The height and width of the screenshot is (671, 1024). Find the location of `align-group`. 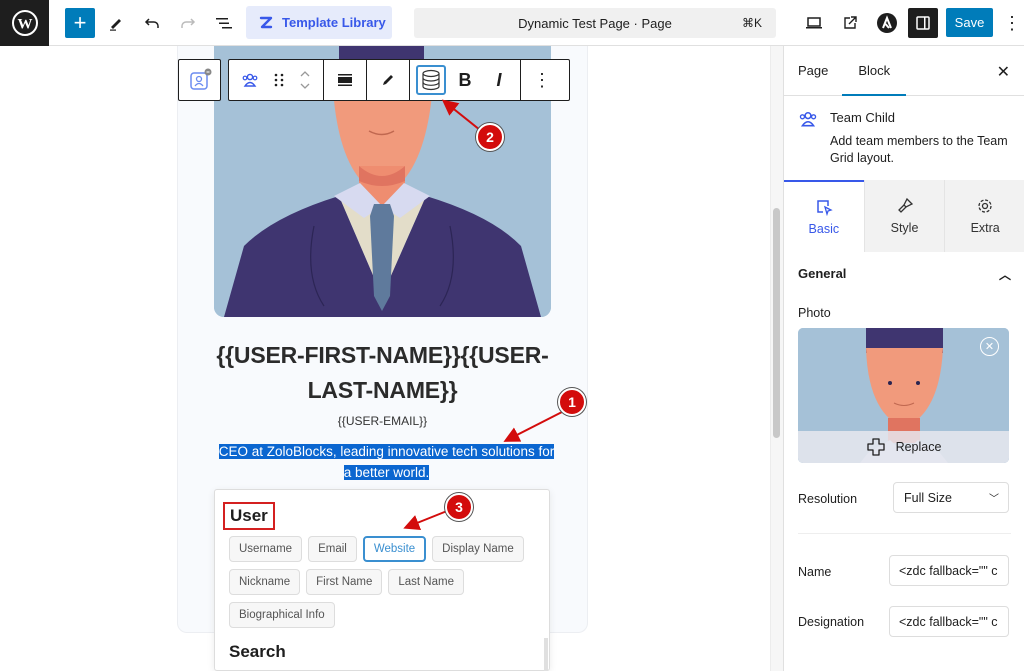

align-group is located at coordinates (345, 80).